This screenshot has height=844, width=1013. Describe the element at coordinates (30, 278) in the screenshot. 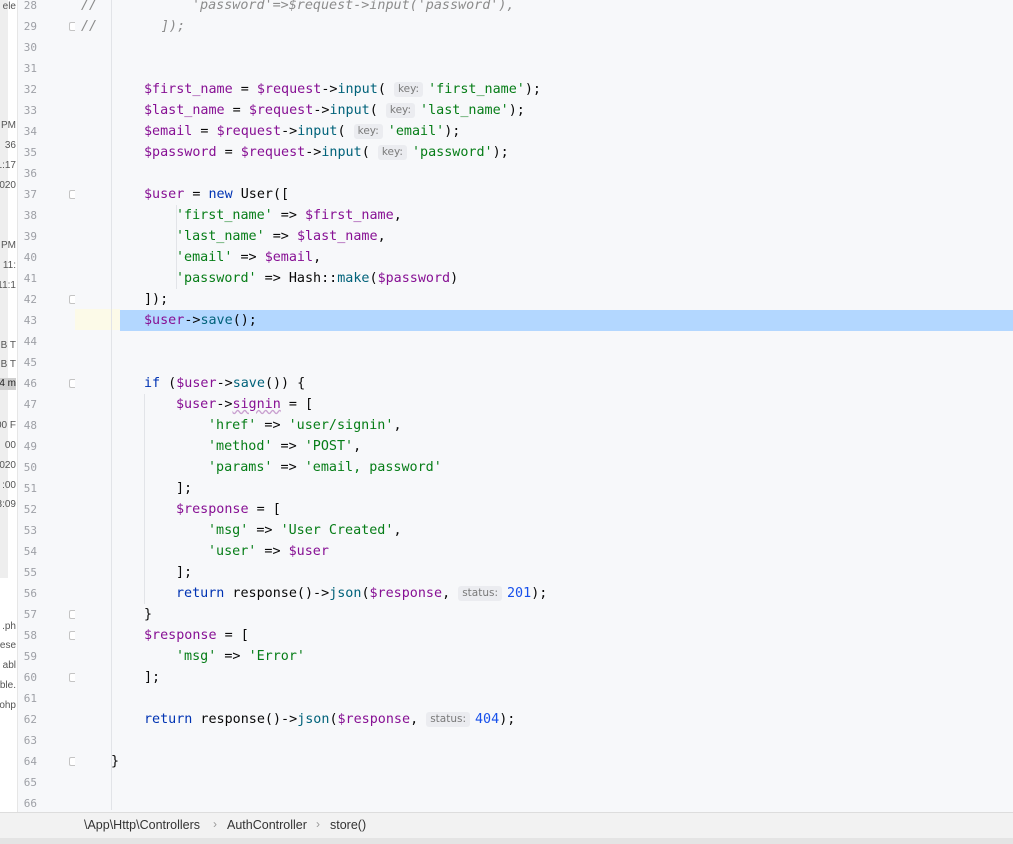

I see `line-number: 41` at that location.